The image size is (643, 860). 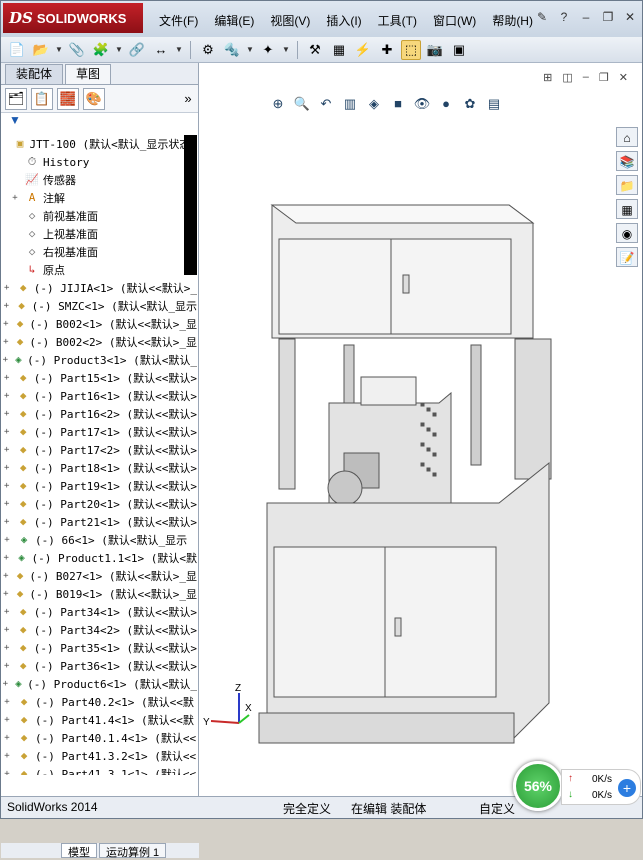 What do you see at coordinates (77, 50) in the screenshot?
I see `paperclip-icon: 📎` at bounding box center [77, 50].